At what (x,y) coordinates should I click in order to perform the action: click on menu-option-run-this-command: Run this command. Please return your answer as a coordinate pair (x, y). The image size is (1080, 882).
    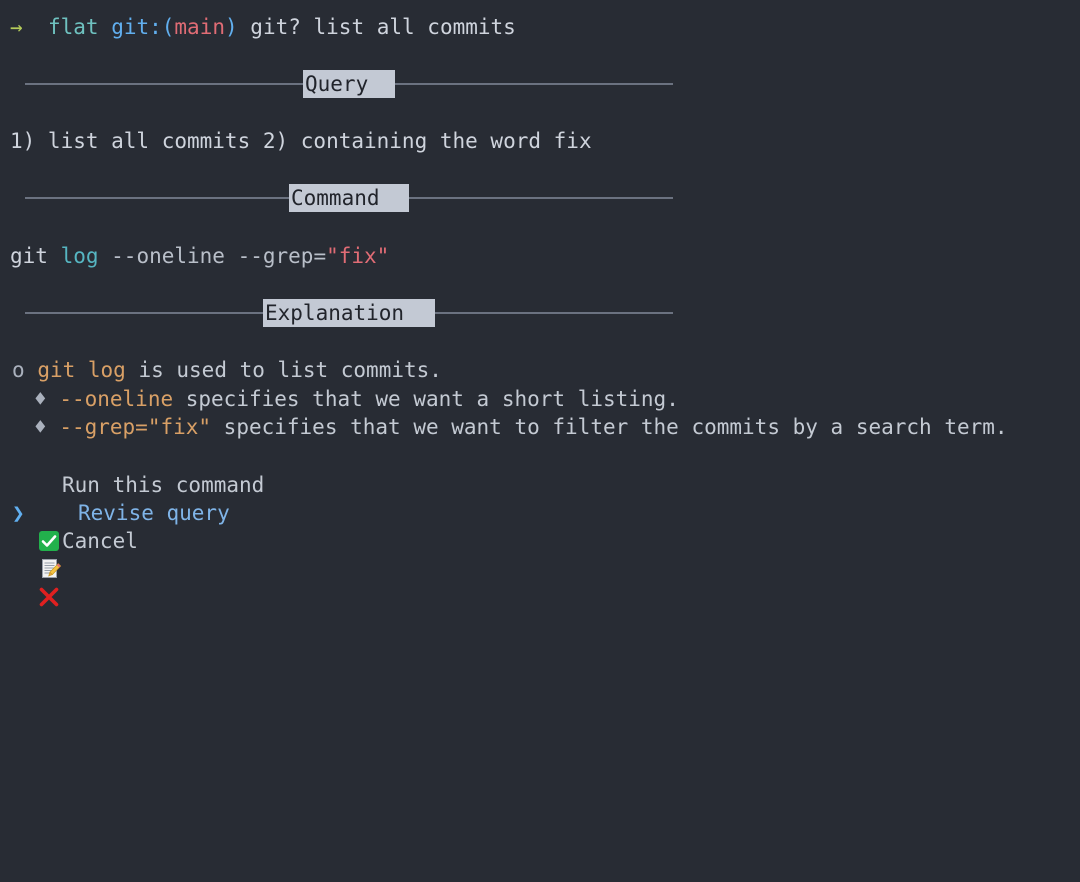
    Looking at the image, I should click on (132, 511).